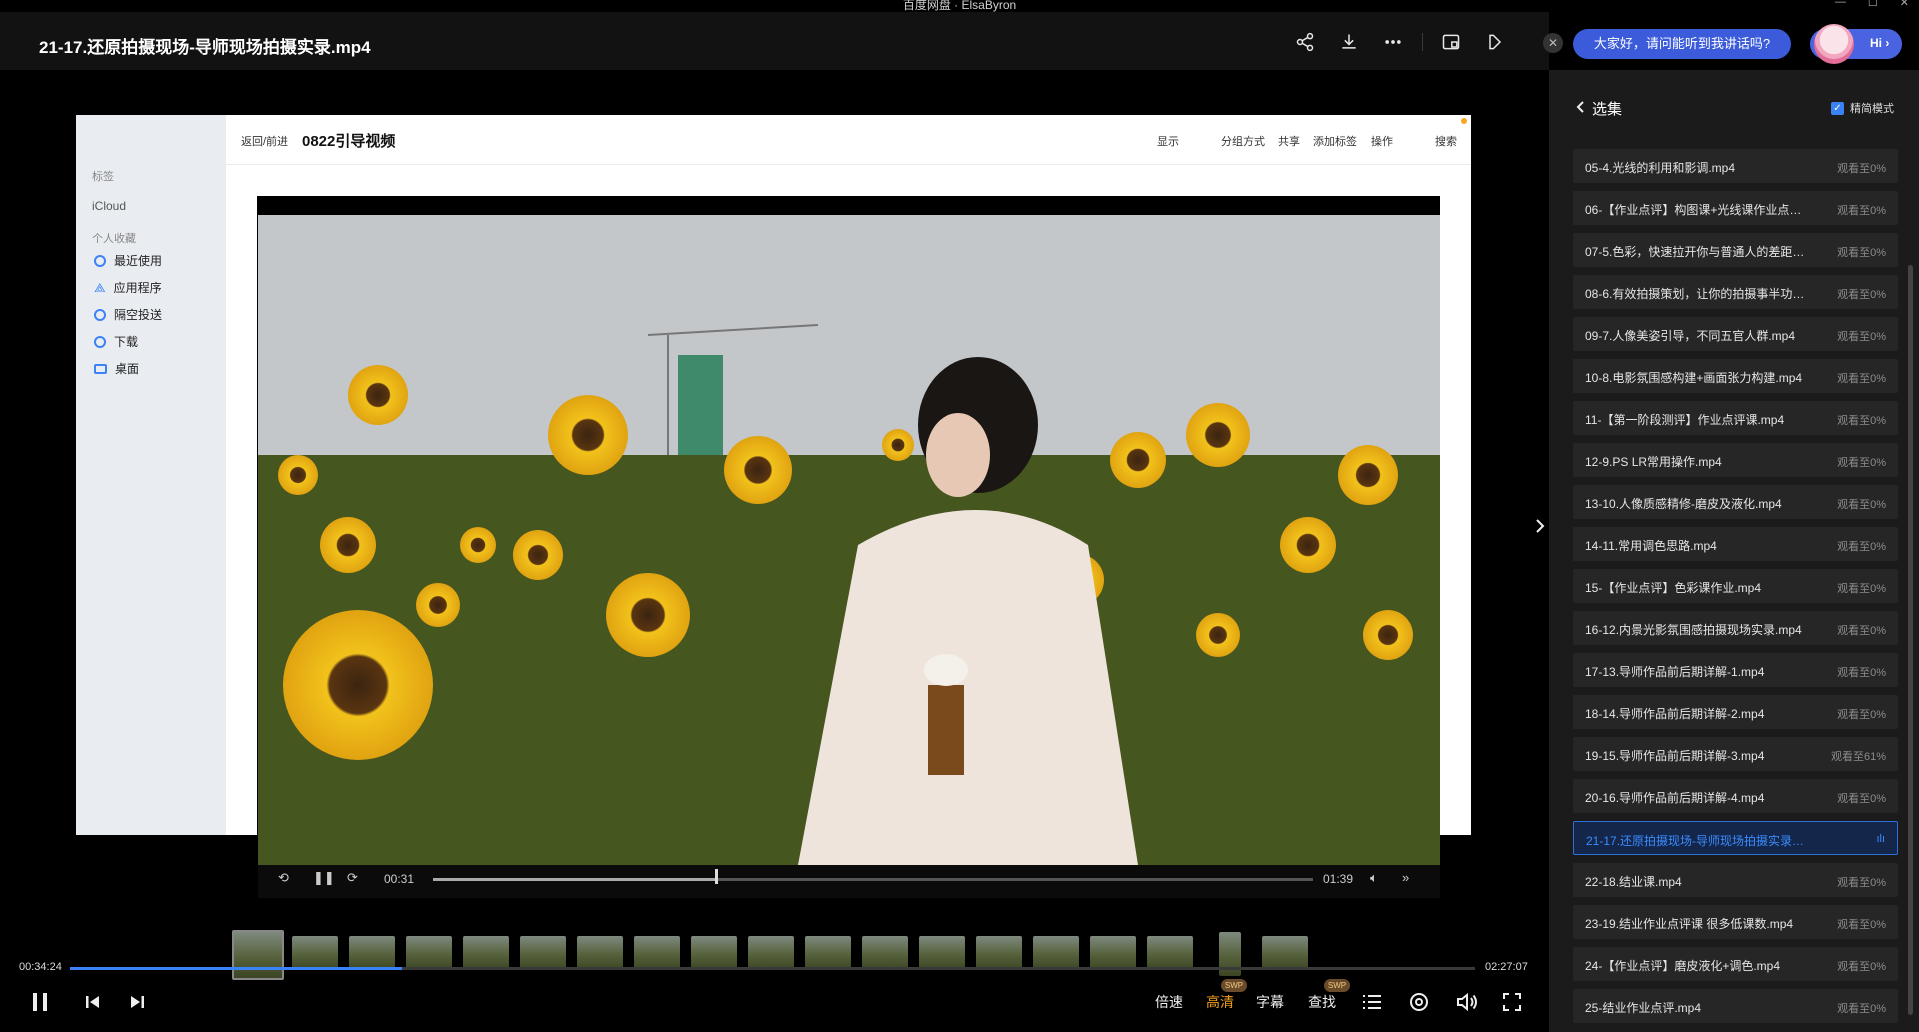 This screenshot has width=1919, height=1032. What do you see at coordinates (40, 1002) in the screenshot?
I see `pause-button` at bounding box center [40, 1002].